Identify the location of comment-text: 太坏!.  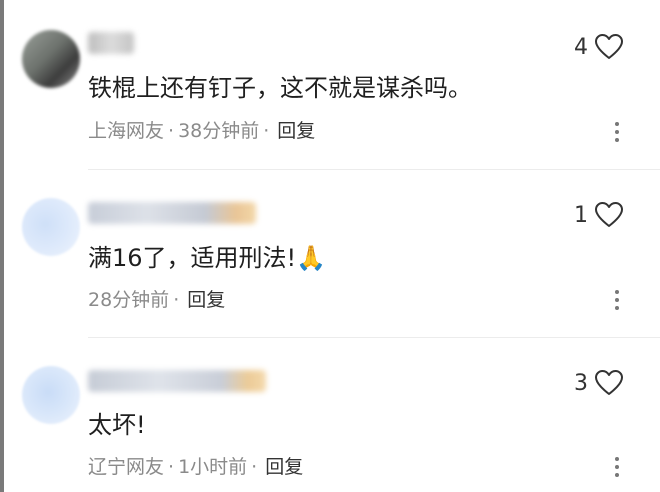
(117, 425).